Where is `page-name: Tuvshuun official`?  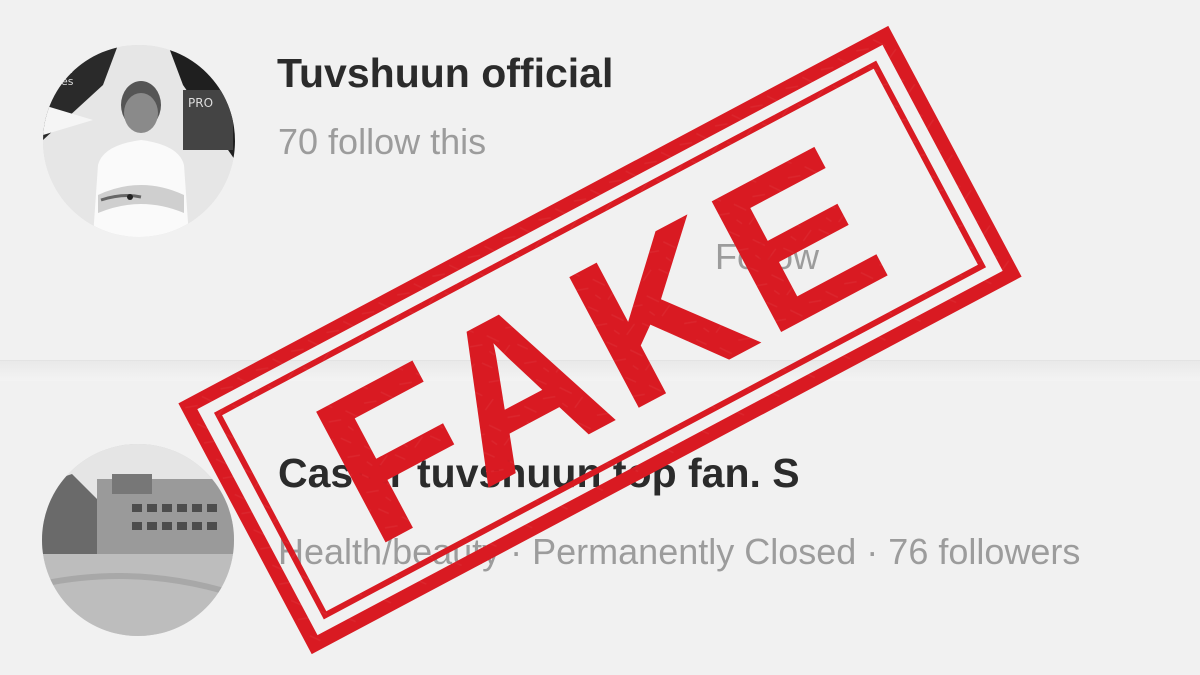
page-name: Tuvshuun official is located at coordinates (445, 73).